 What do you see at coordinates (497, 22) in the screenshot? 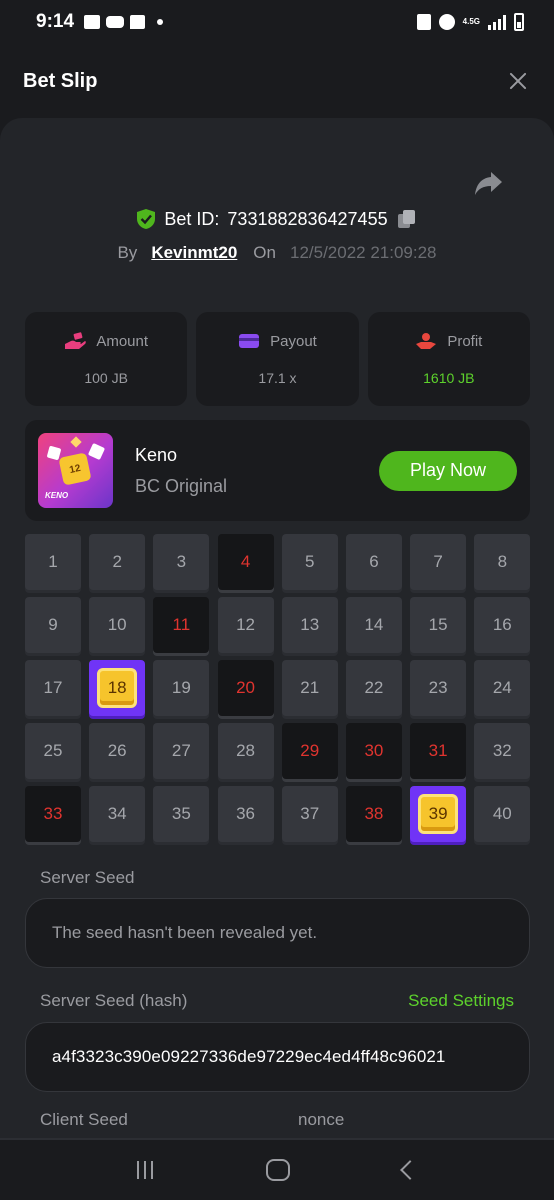
I see `signal-icon` at bounding box center [497, 22].